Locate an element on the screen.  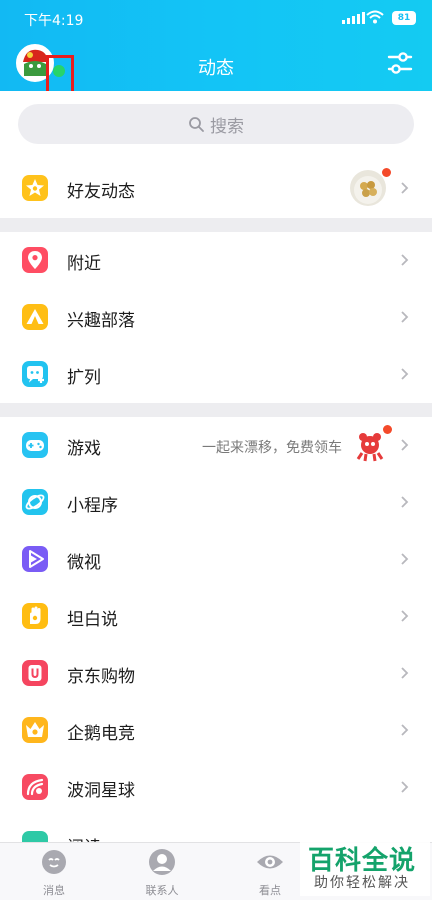
contact-icon is located at coordinates (162, 862).